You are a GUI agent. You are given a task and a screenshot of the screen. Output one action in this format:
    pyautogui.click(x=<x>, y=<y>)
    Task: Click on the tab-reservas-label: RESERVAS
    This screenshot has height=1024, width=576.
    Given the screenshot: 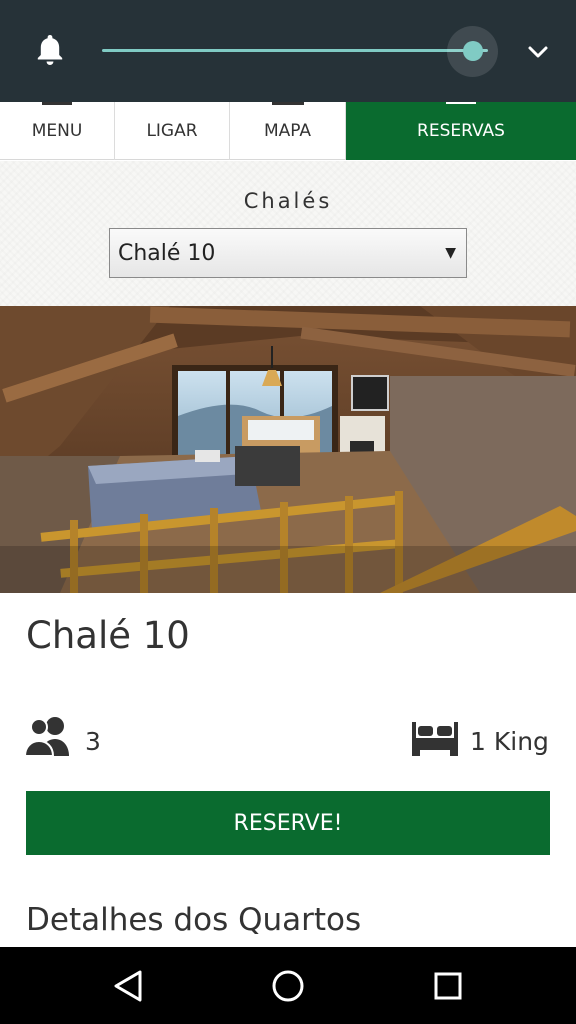 What is the action you would take?
    pyautogui.click(x=461, y=131)
    